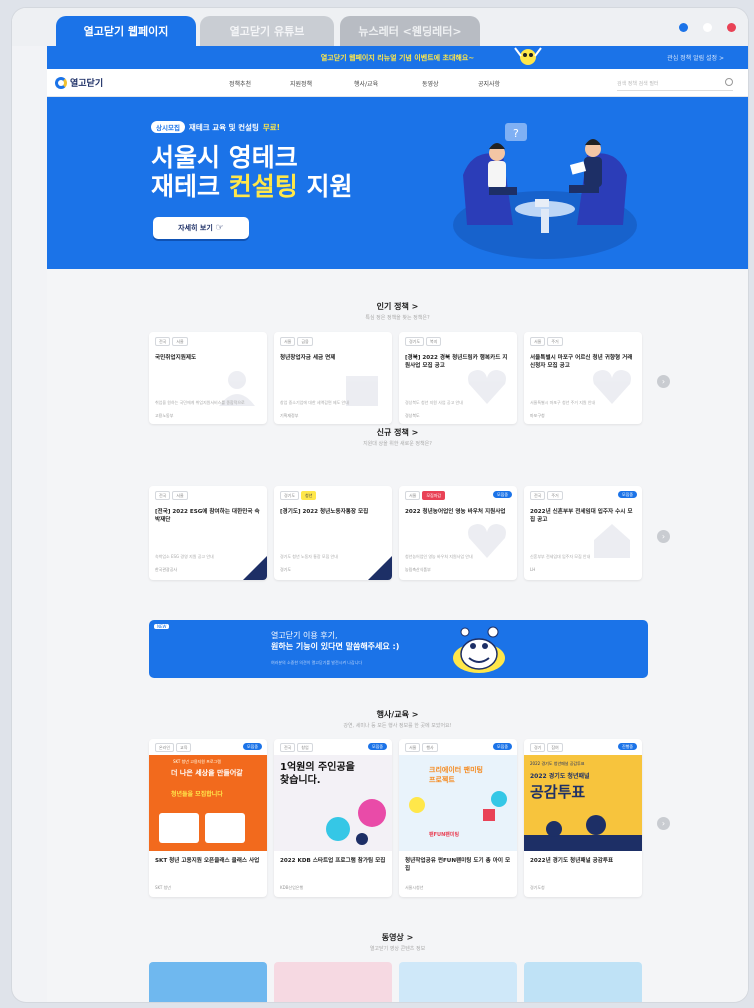 The image size is (754, 1008). What do you see at coordinates (583, 803) in the screenshot?
I see `event-poster: 2022 경기도 청년패널 공감투표 2022 경기도 청년패널 공감투표` at bounding box center [583, 803].